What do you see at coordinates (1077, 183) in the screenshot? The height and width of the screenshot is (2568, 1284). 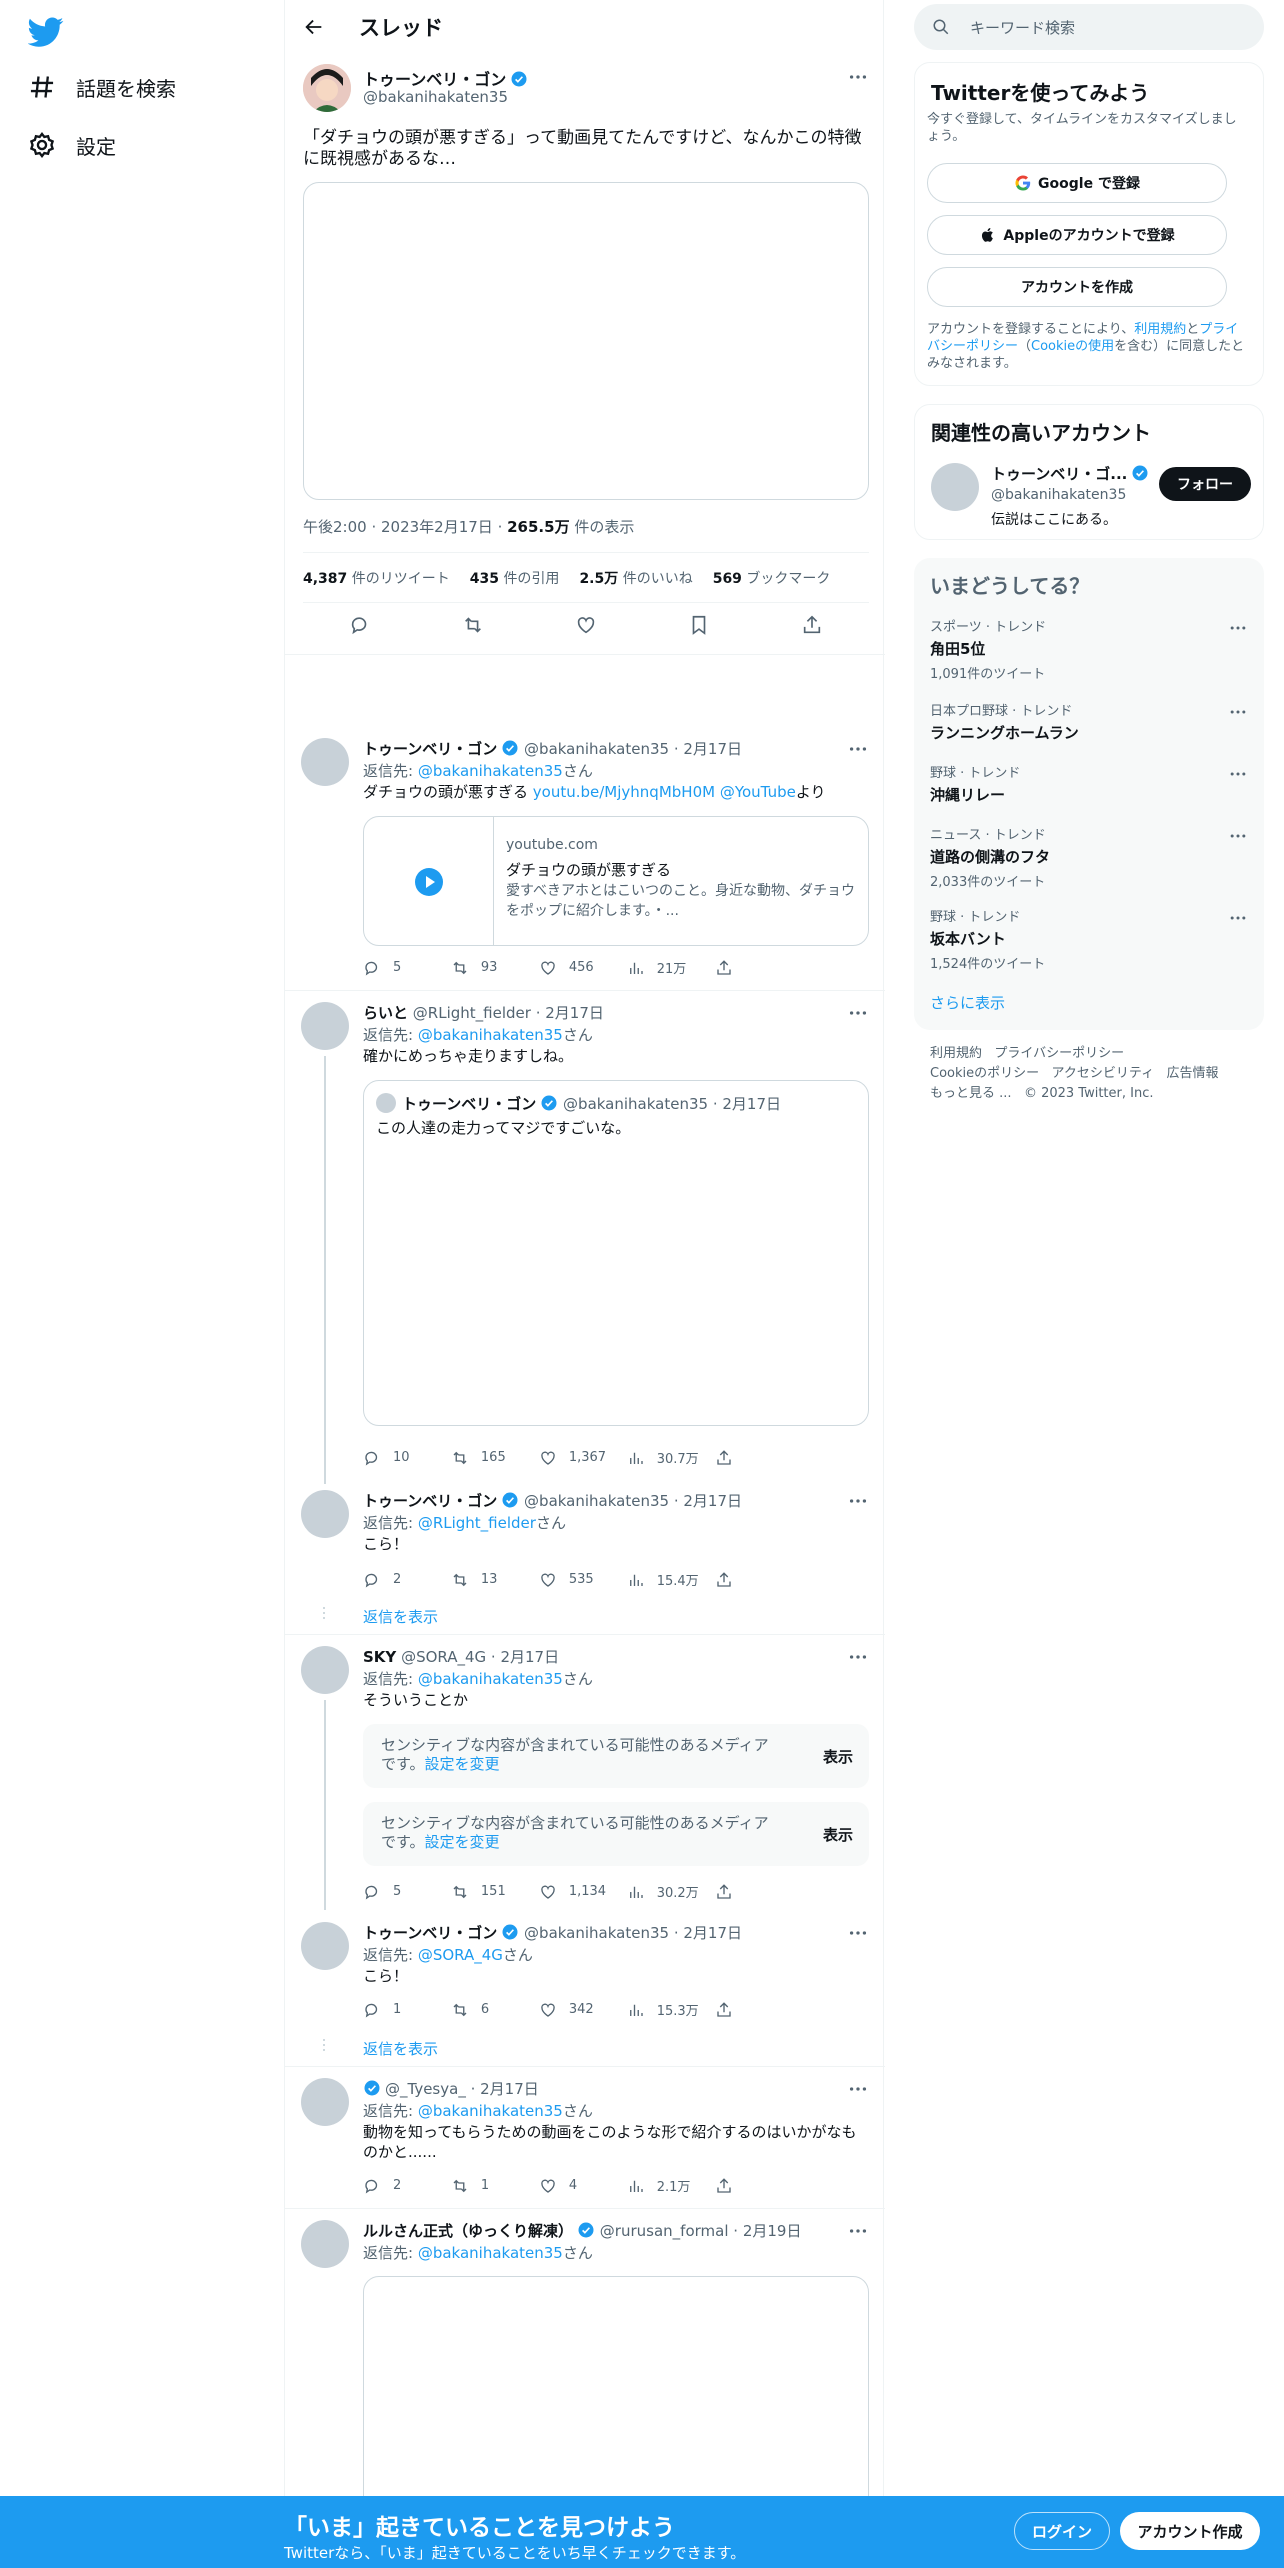 I see `google-signup-button: Google で登録` at bounding box center [1077, 183].